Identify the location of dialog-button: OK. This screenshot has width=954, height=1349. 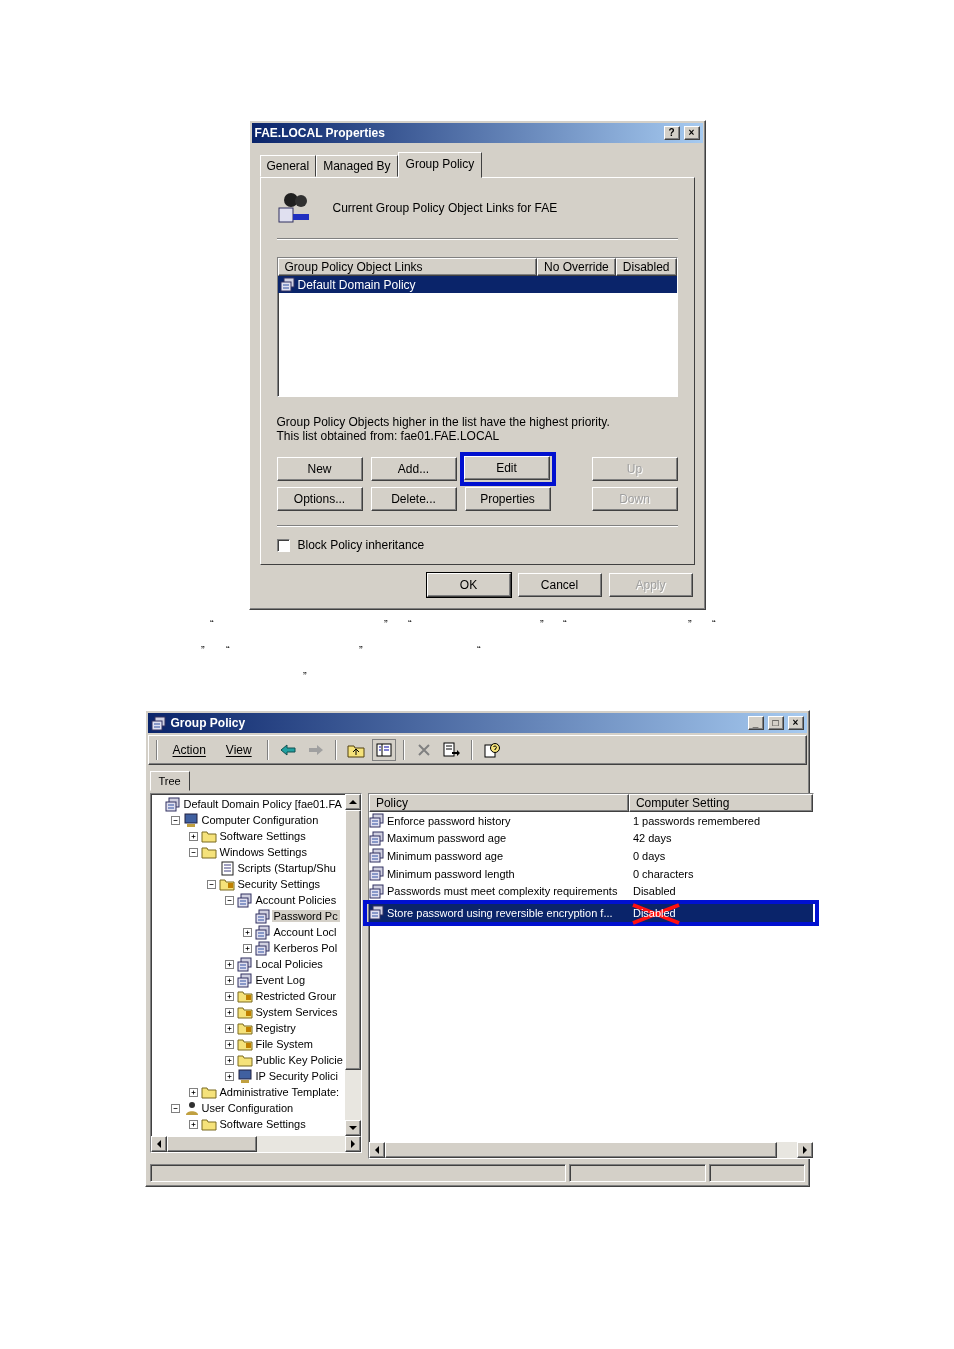
(468, 585).